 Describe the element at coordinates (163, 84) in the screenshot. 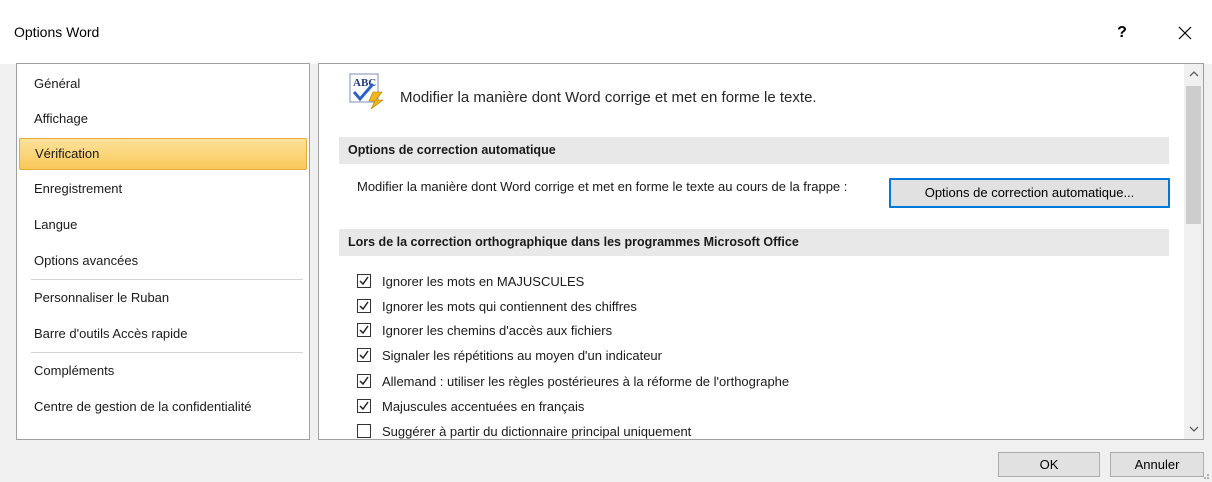

I see `sidebar-item-general: Général` at that location.